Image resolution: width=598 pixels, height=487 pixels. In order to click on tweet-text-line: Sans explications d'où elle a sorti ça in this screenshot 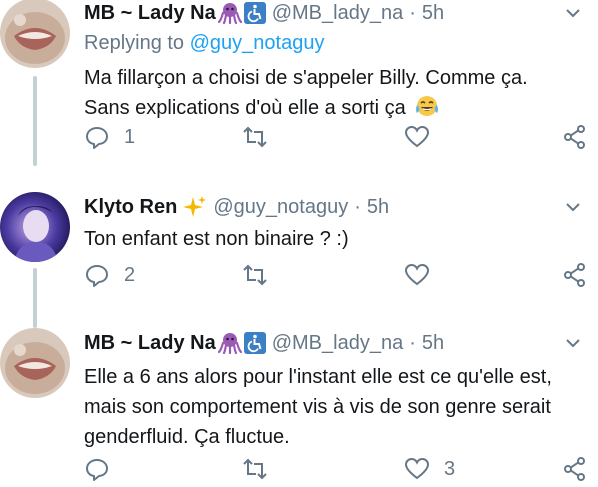, I will do `click(336, 109)`.